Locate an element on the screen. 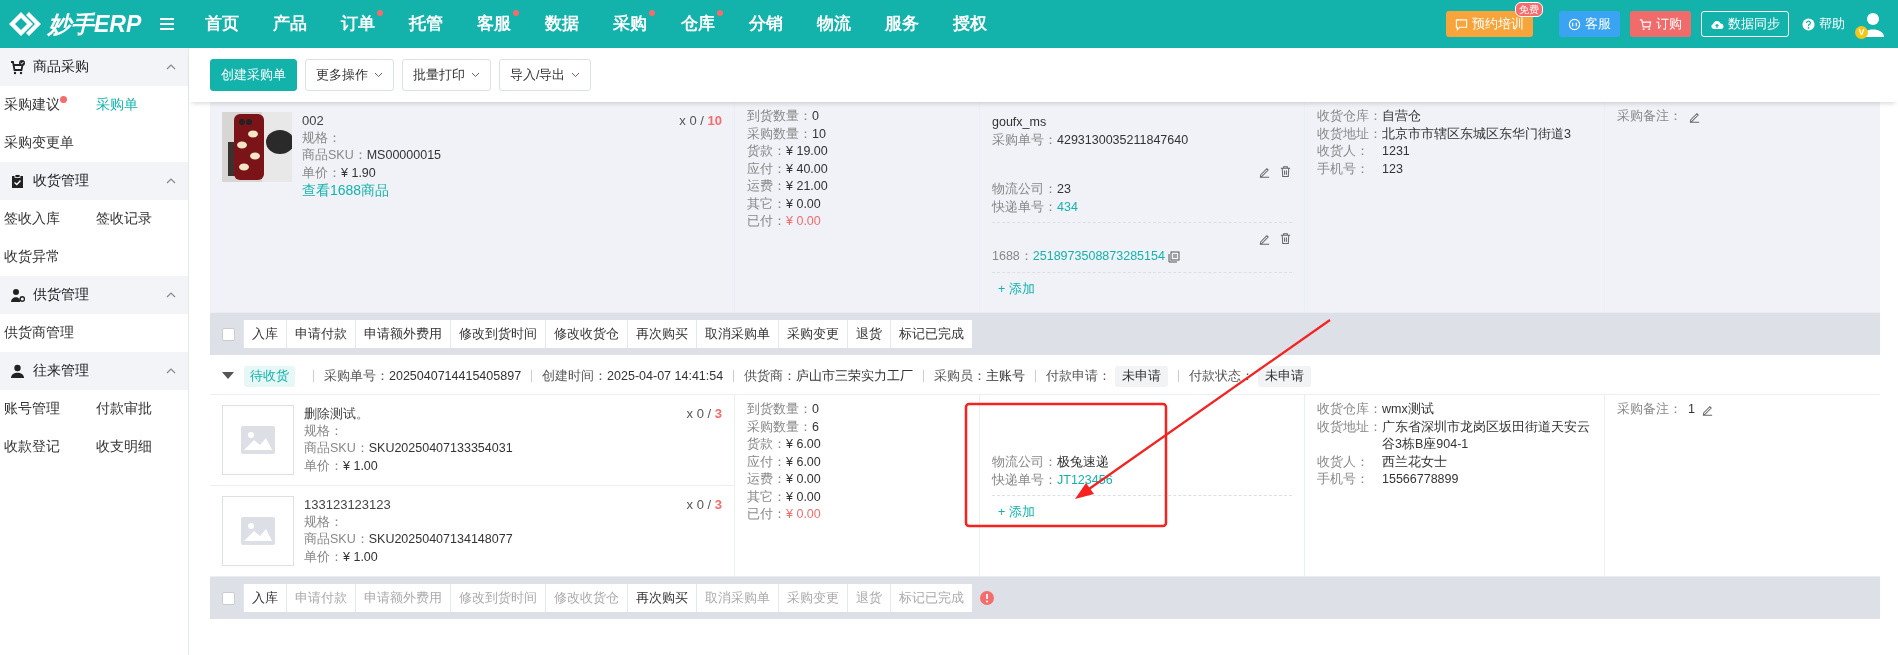  field-value: 主账号 is located at coordinates (1006, 376).